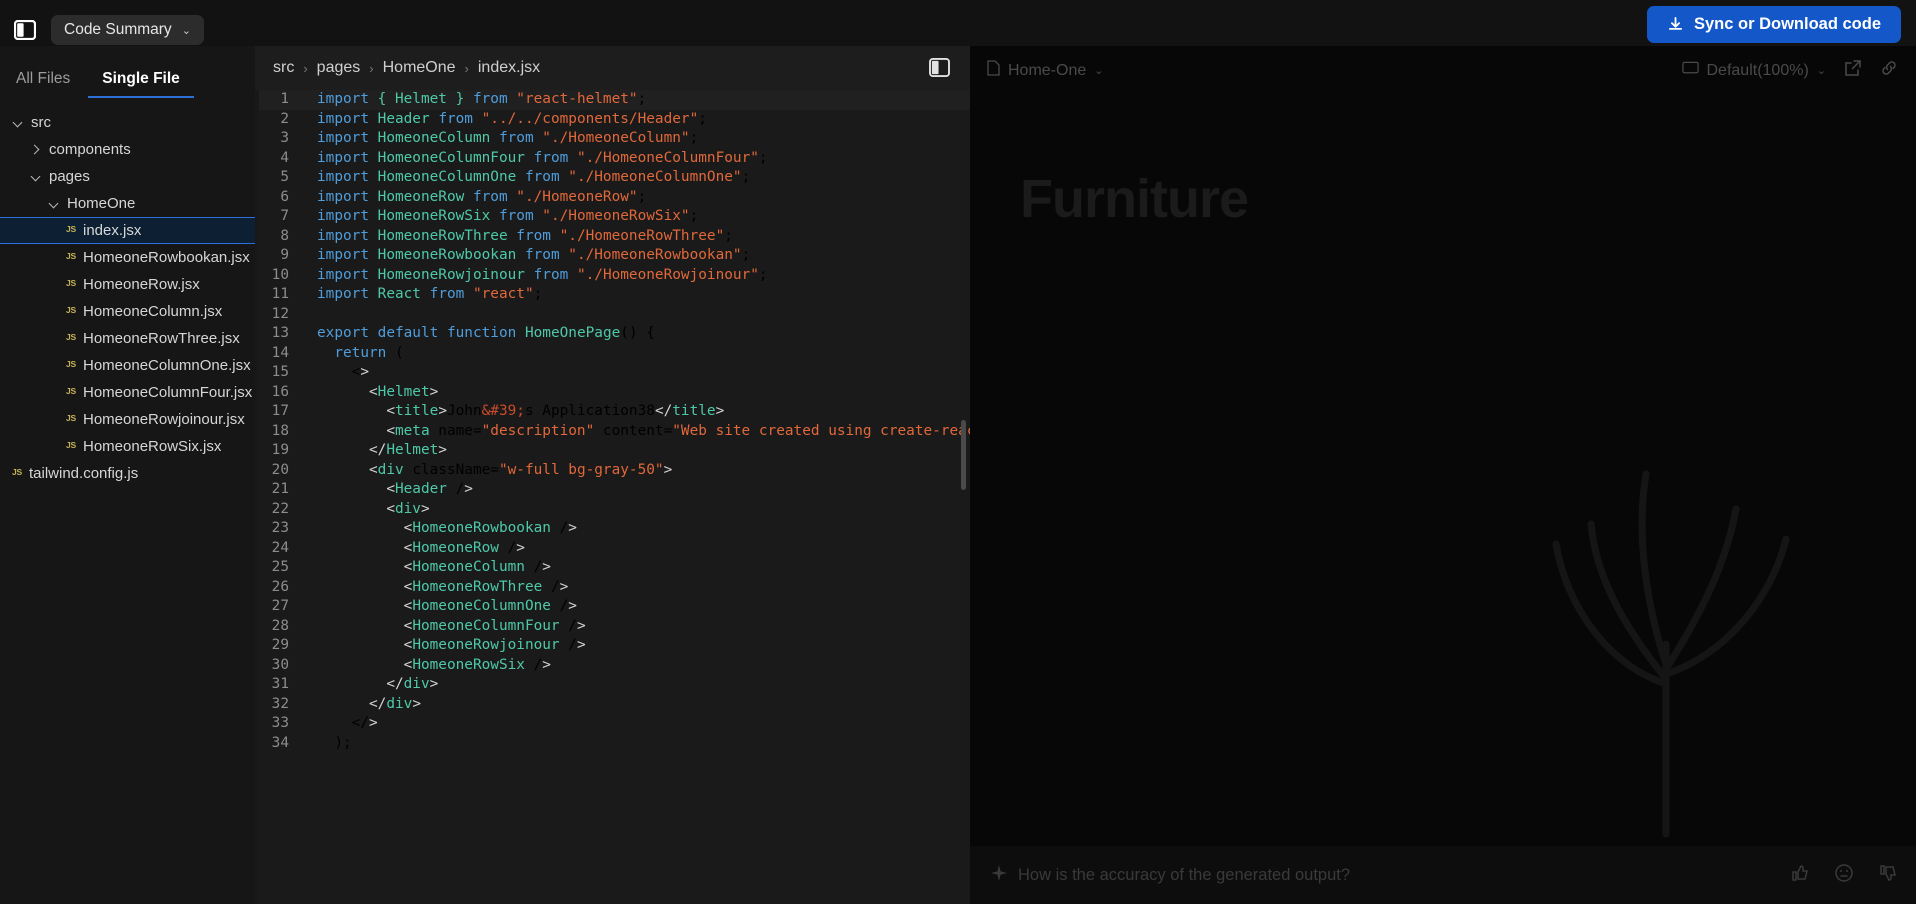 Image resolution: width=1916 pixels, height=904 pixels. What do you see at coordinates (963, 455) in the screenshot?
I see `editor-vertical-scrollbar` at bounding box center [963, 455].